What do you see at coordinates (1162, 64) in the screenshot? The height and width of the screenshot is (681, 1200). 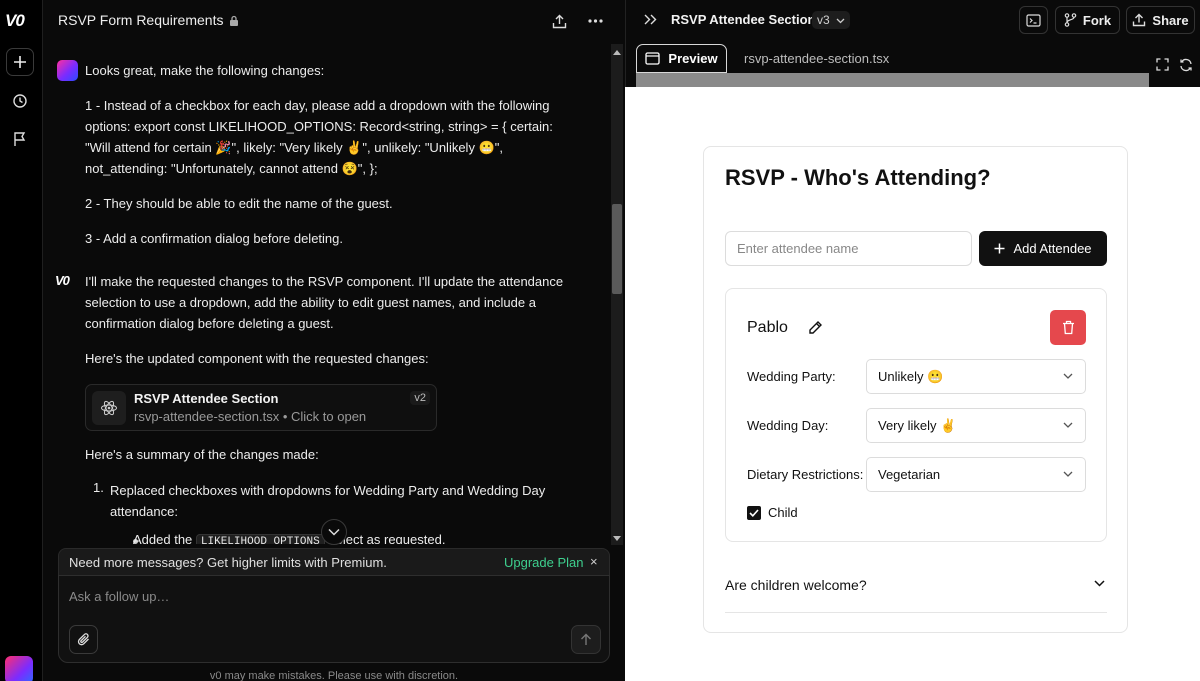 I see `fullscreen-icon` at bounding box center [1162, 64].